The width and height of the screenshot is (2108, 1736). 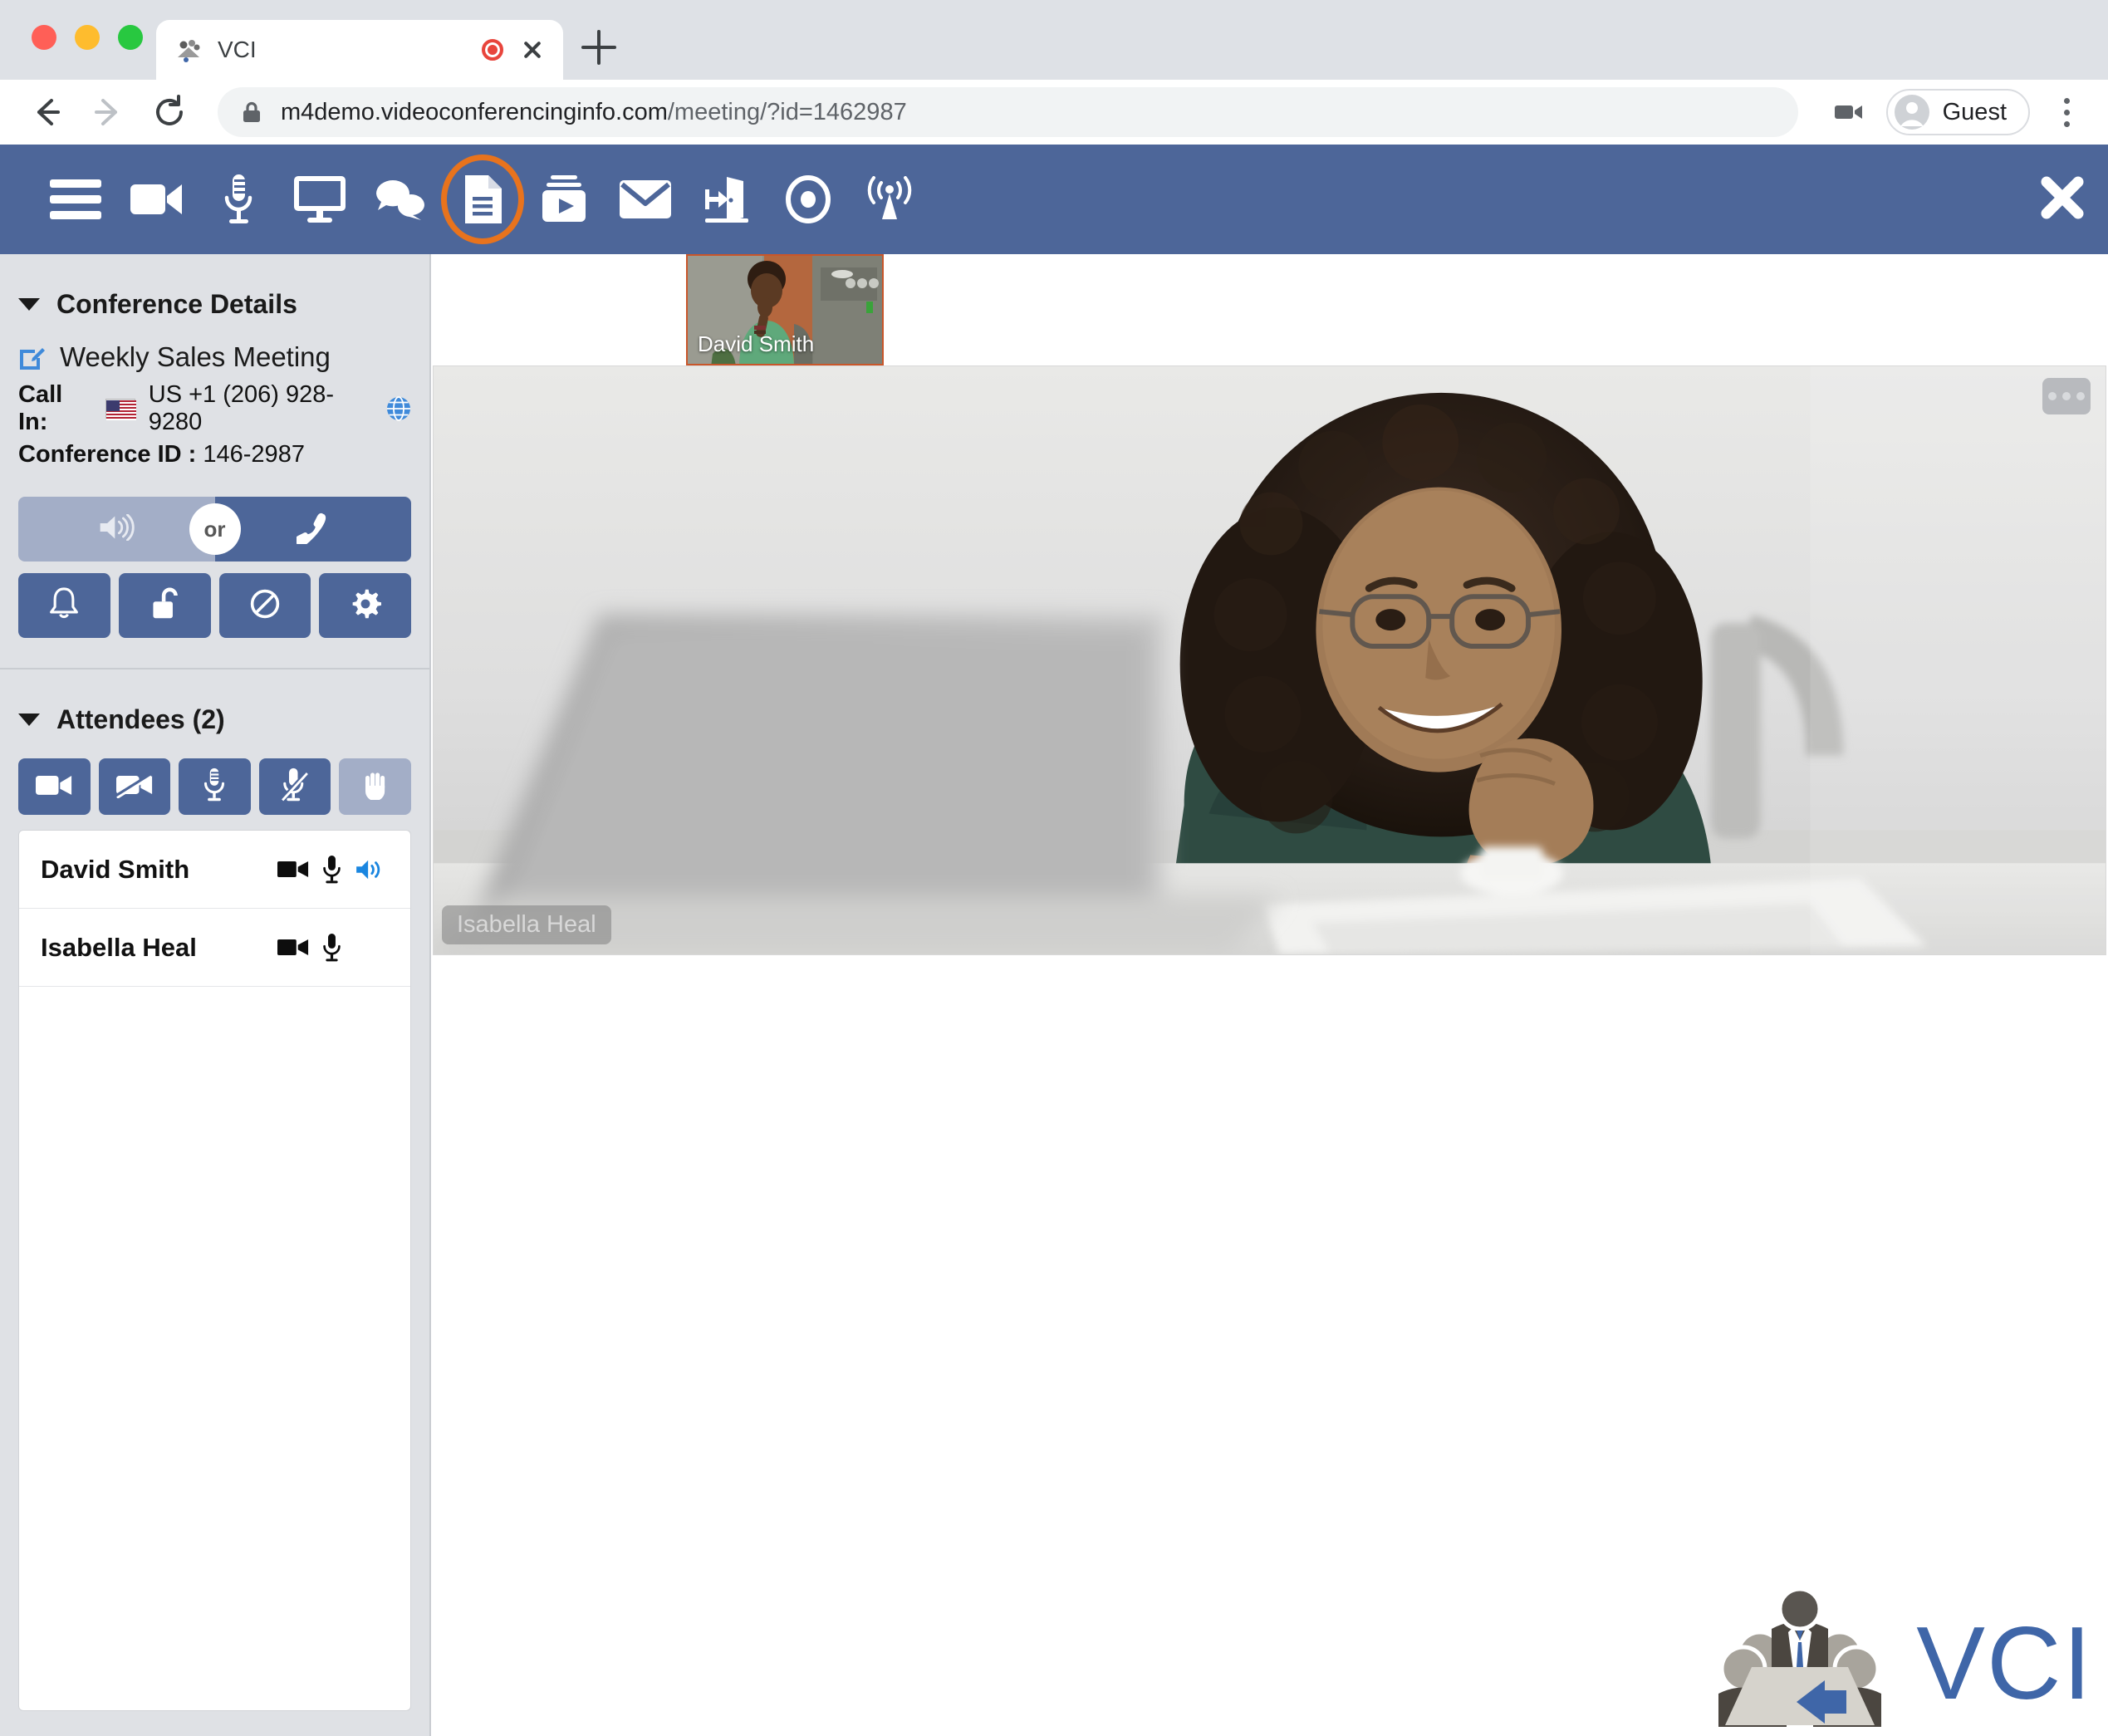 I want to click on bell-icon, so click(x=64, y=606).